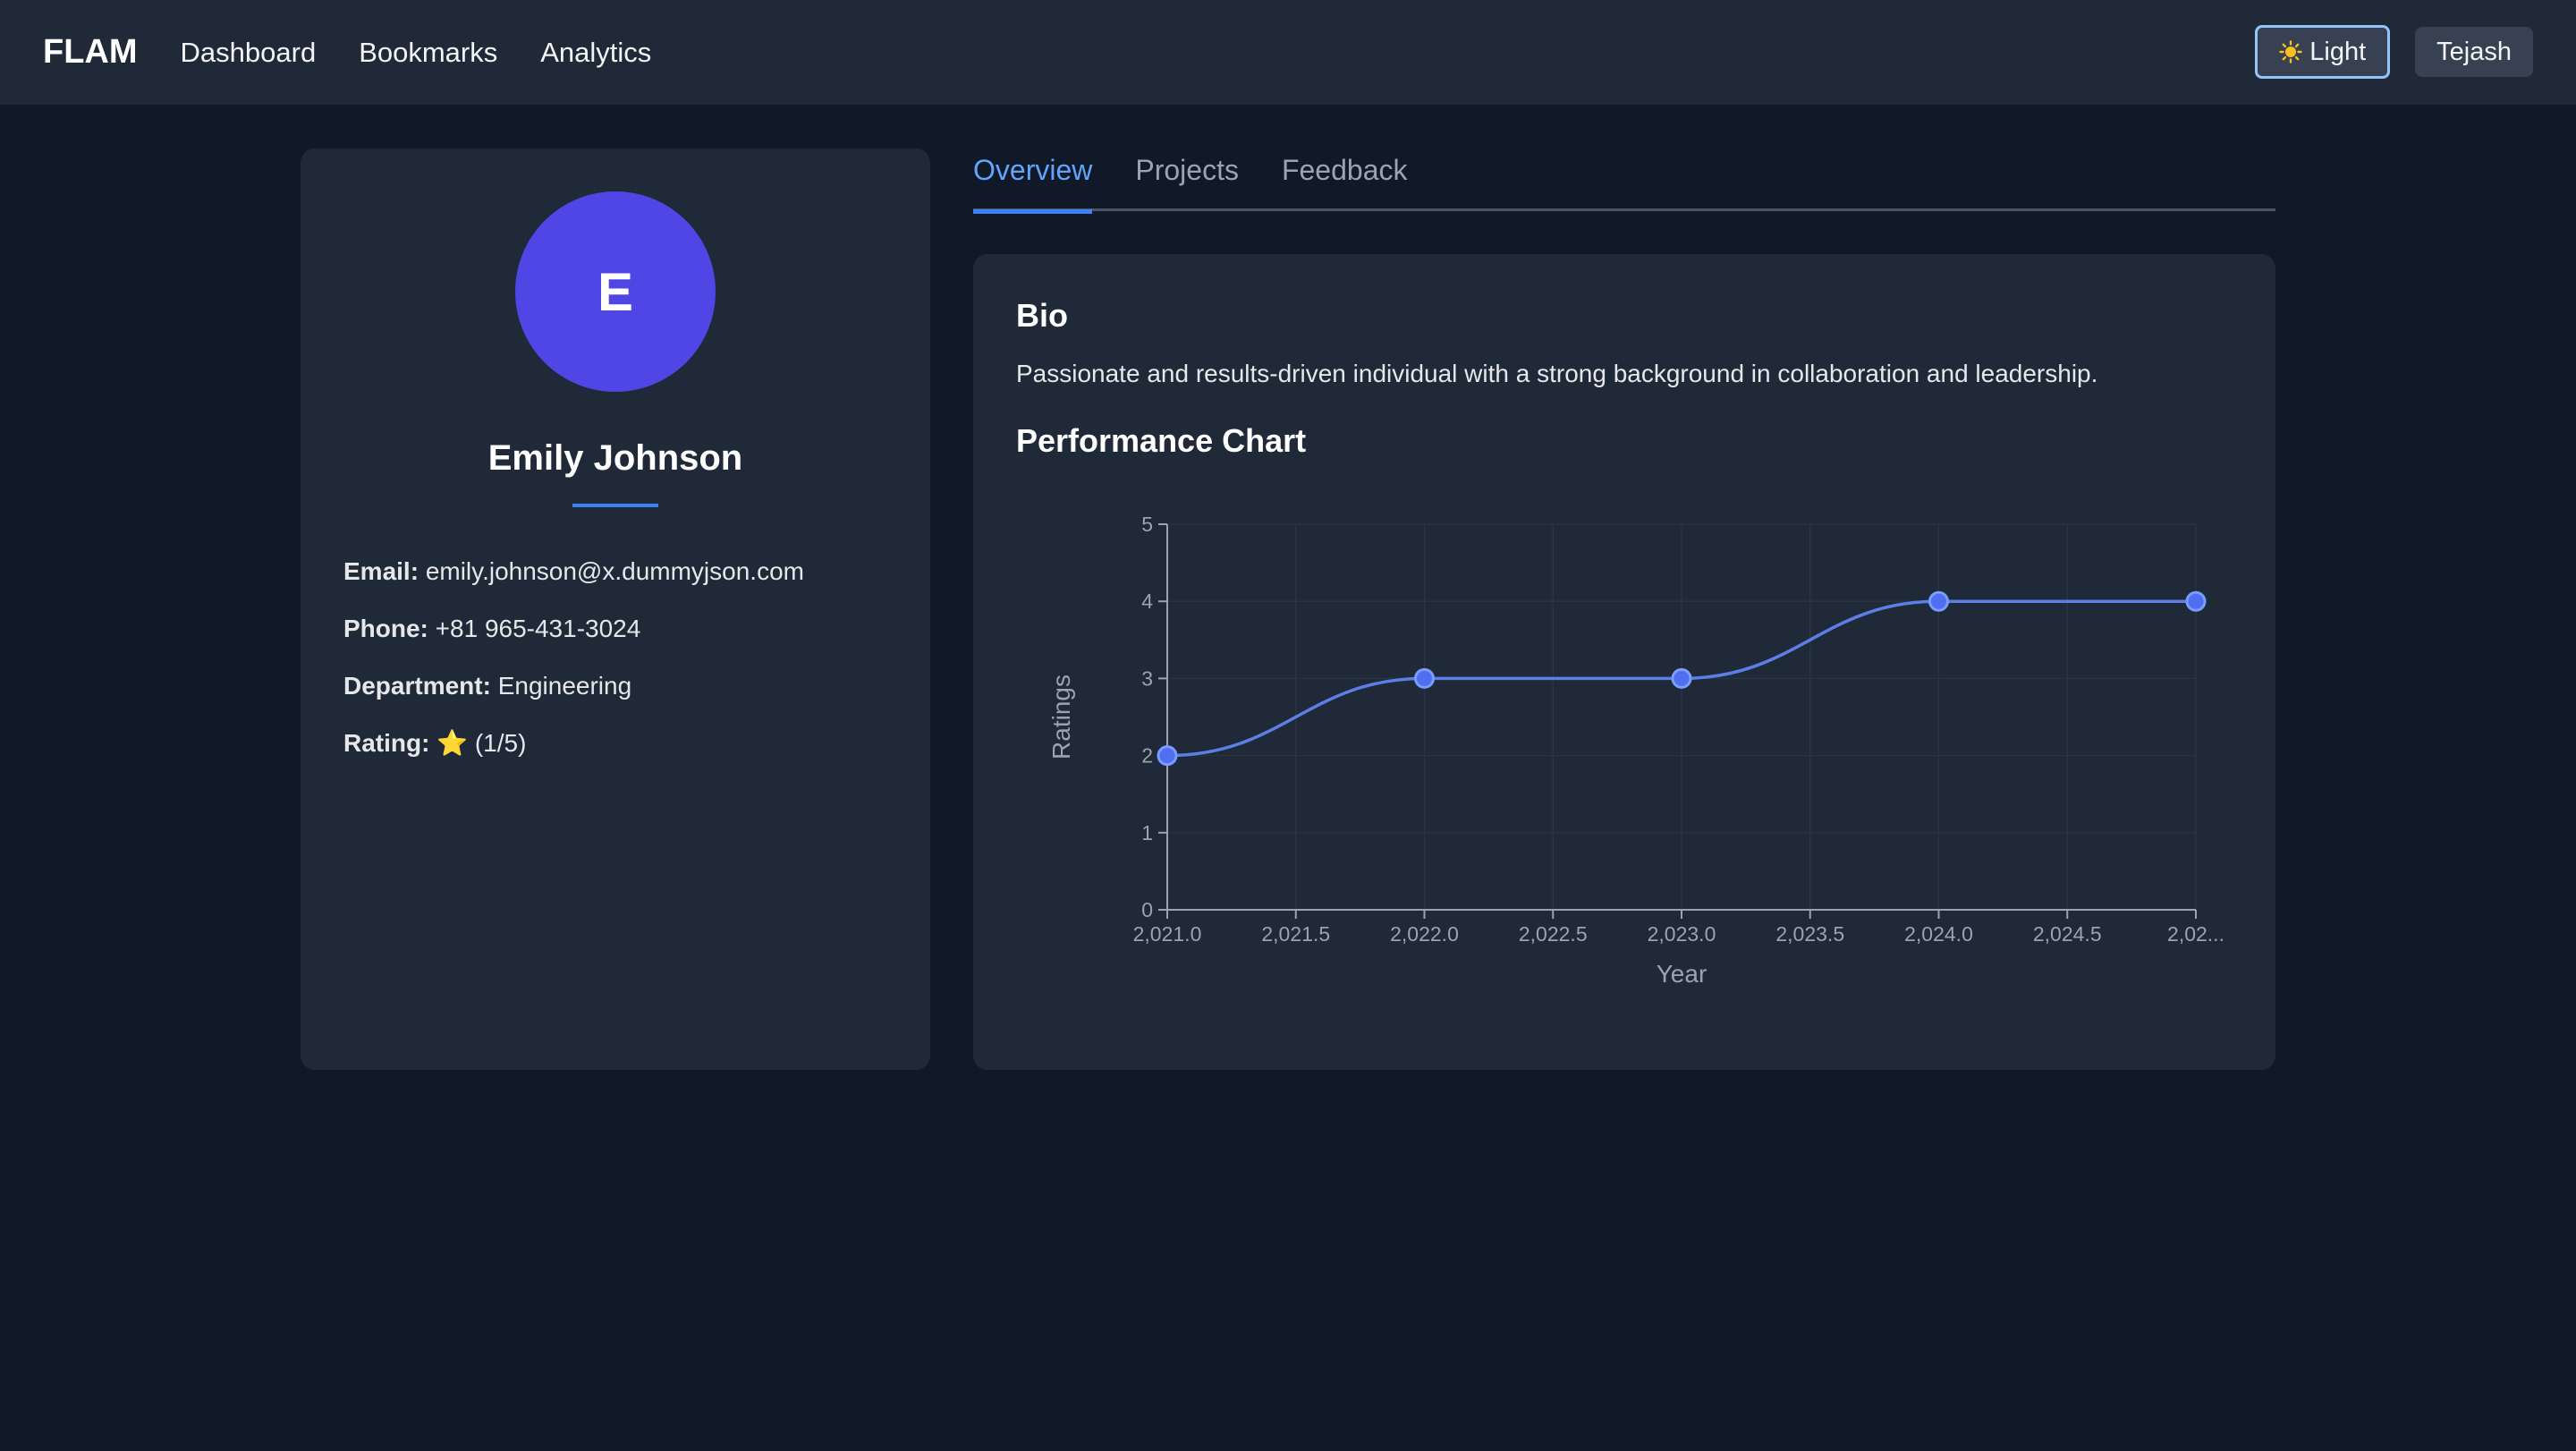  What do you see at coordinates (1938, 934) in the screenshot?
I see `x-tick-label: 2,024.0` at bounding box center [1938, 934].